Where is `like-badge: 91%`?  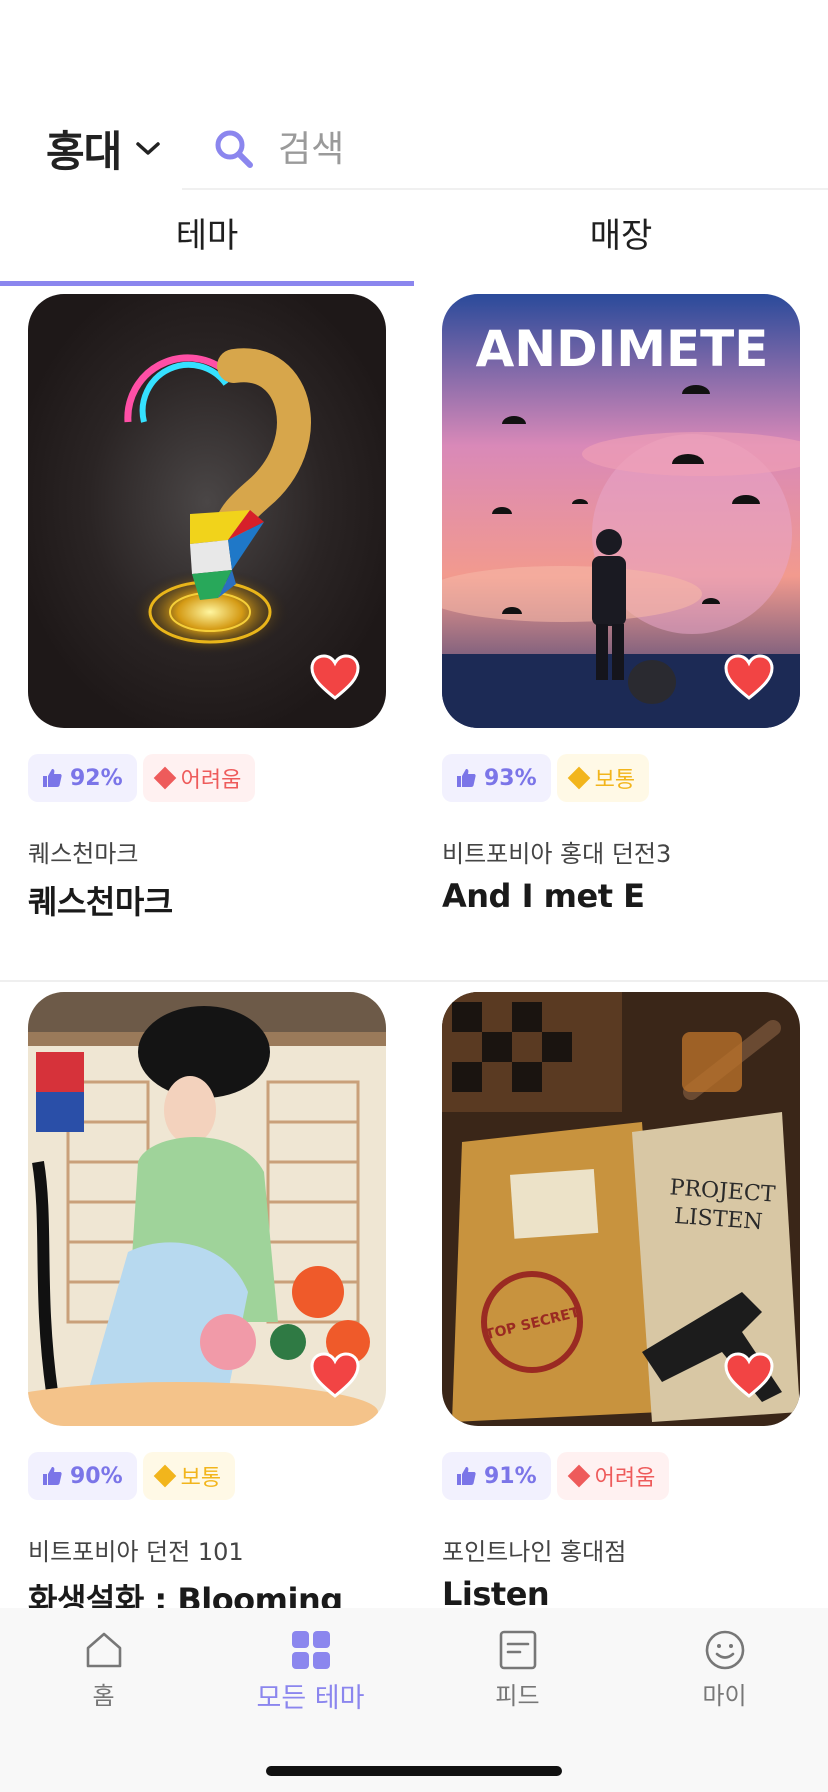 like-badge: 91% is located at coordinates (496, 1476).